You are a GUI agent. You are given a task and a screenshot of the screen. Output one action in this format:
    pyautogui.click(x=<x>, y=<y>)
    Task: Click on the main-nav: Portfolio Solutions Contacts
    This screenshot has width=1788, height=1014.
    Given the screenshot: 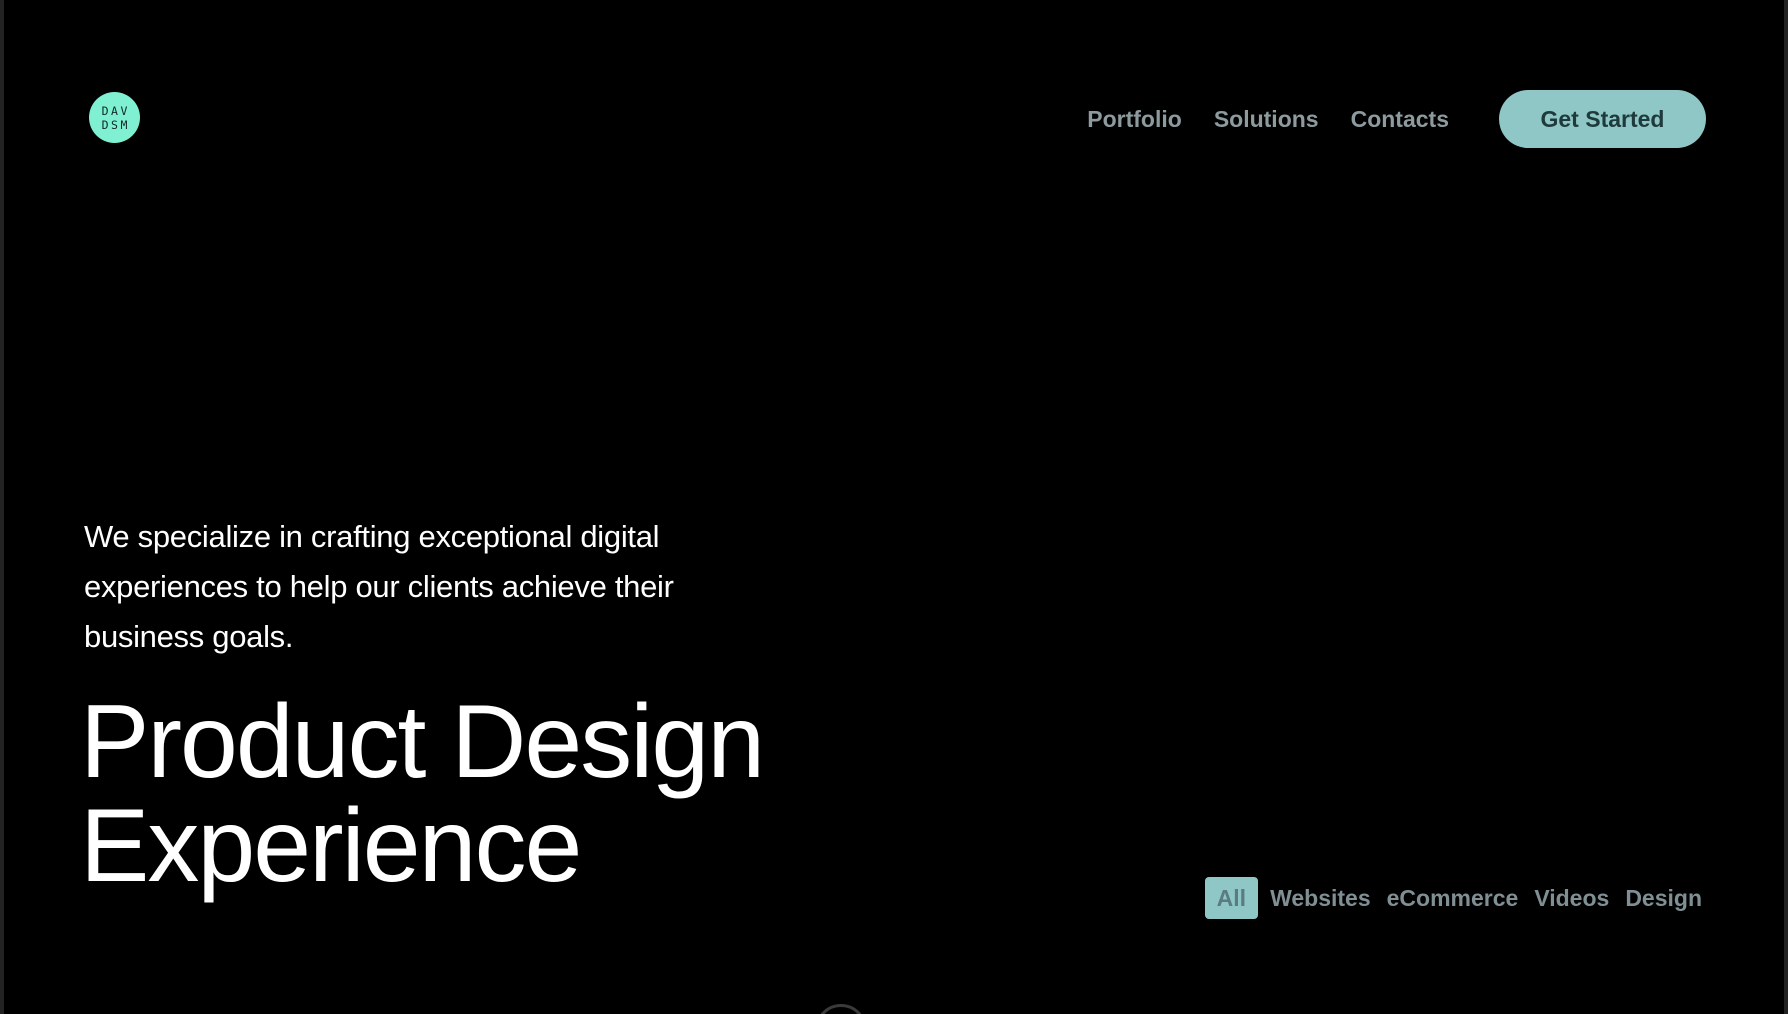 What is the action you would take?
    pyautogui.click(x=1268, y=119)
    